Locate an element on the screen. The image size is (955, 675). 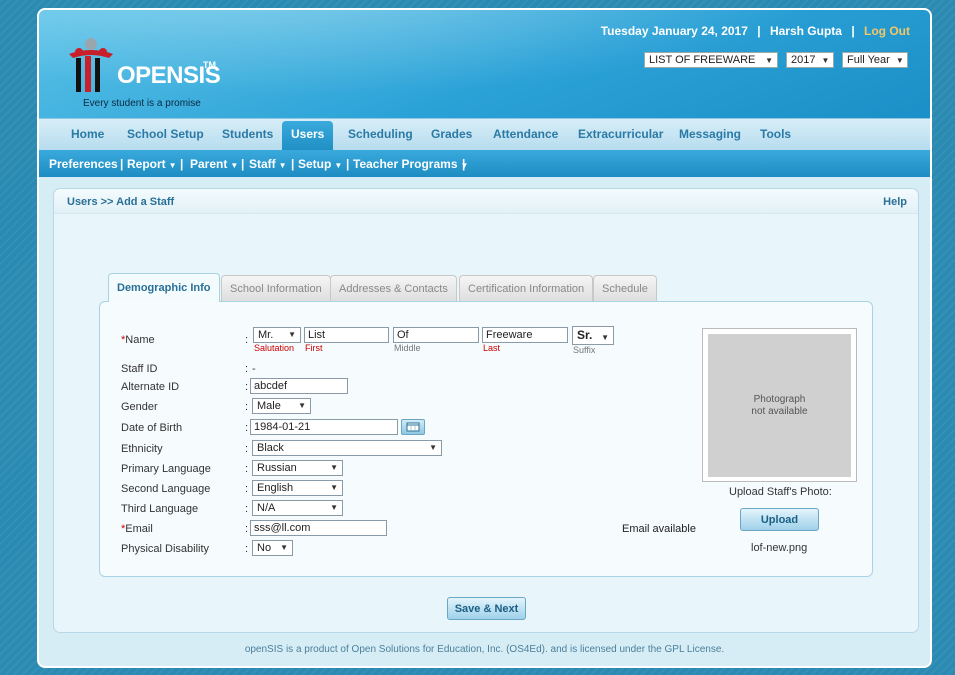
photo-frame: Photograph not available is located at coordinates (779, 405).